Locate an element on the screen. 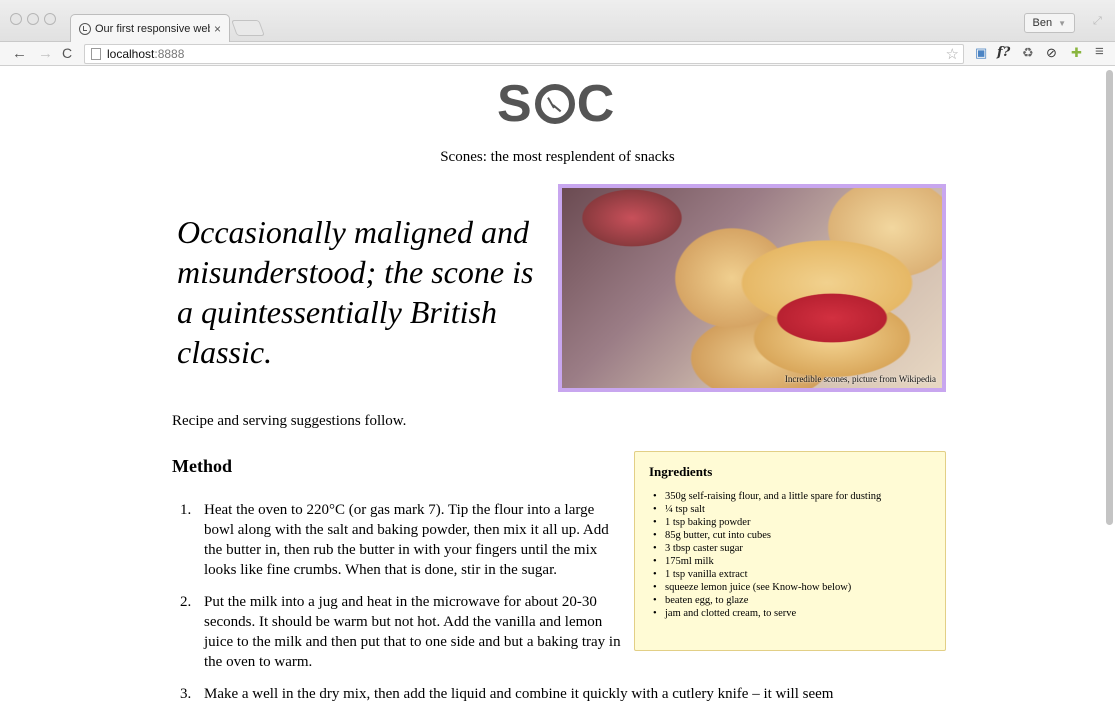 The width and height of the screenshot is (1115, 725). minimize-window-button is located at coordinates (33, 19).